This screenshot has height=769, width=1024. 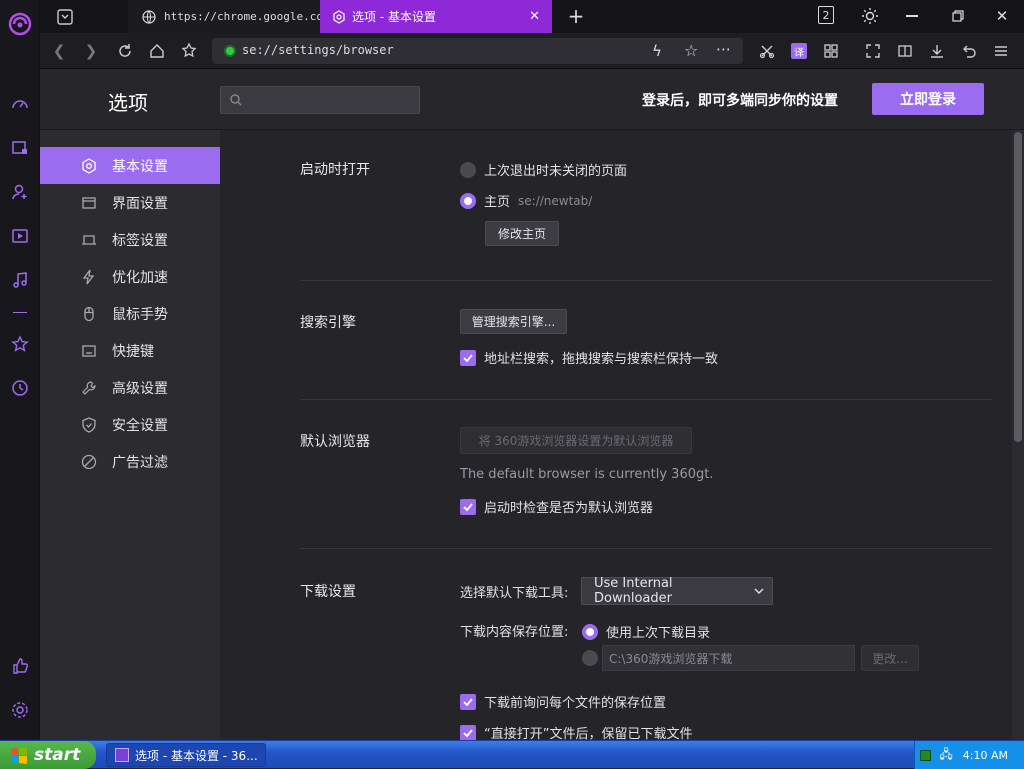 What do you see at coordinates (89, 314) in the screenshot?
I see `mouse-icon` at bounding box center [89, 314].